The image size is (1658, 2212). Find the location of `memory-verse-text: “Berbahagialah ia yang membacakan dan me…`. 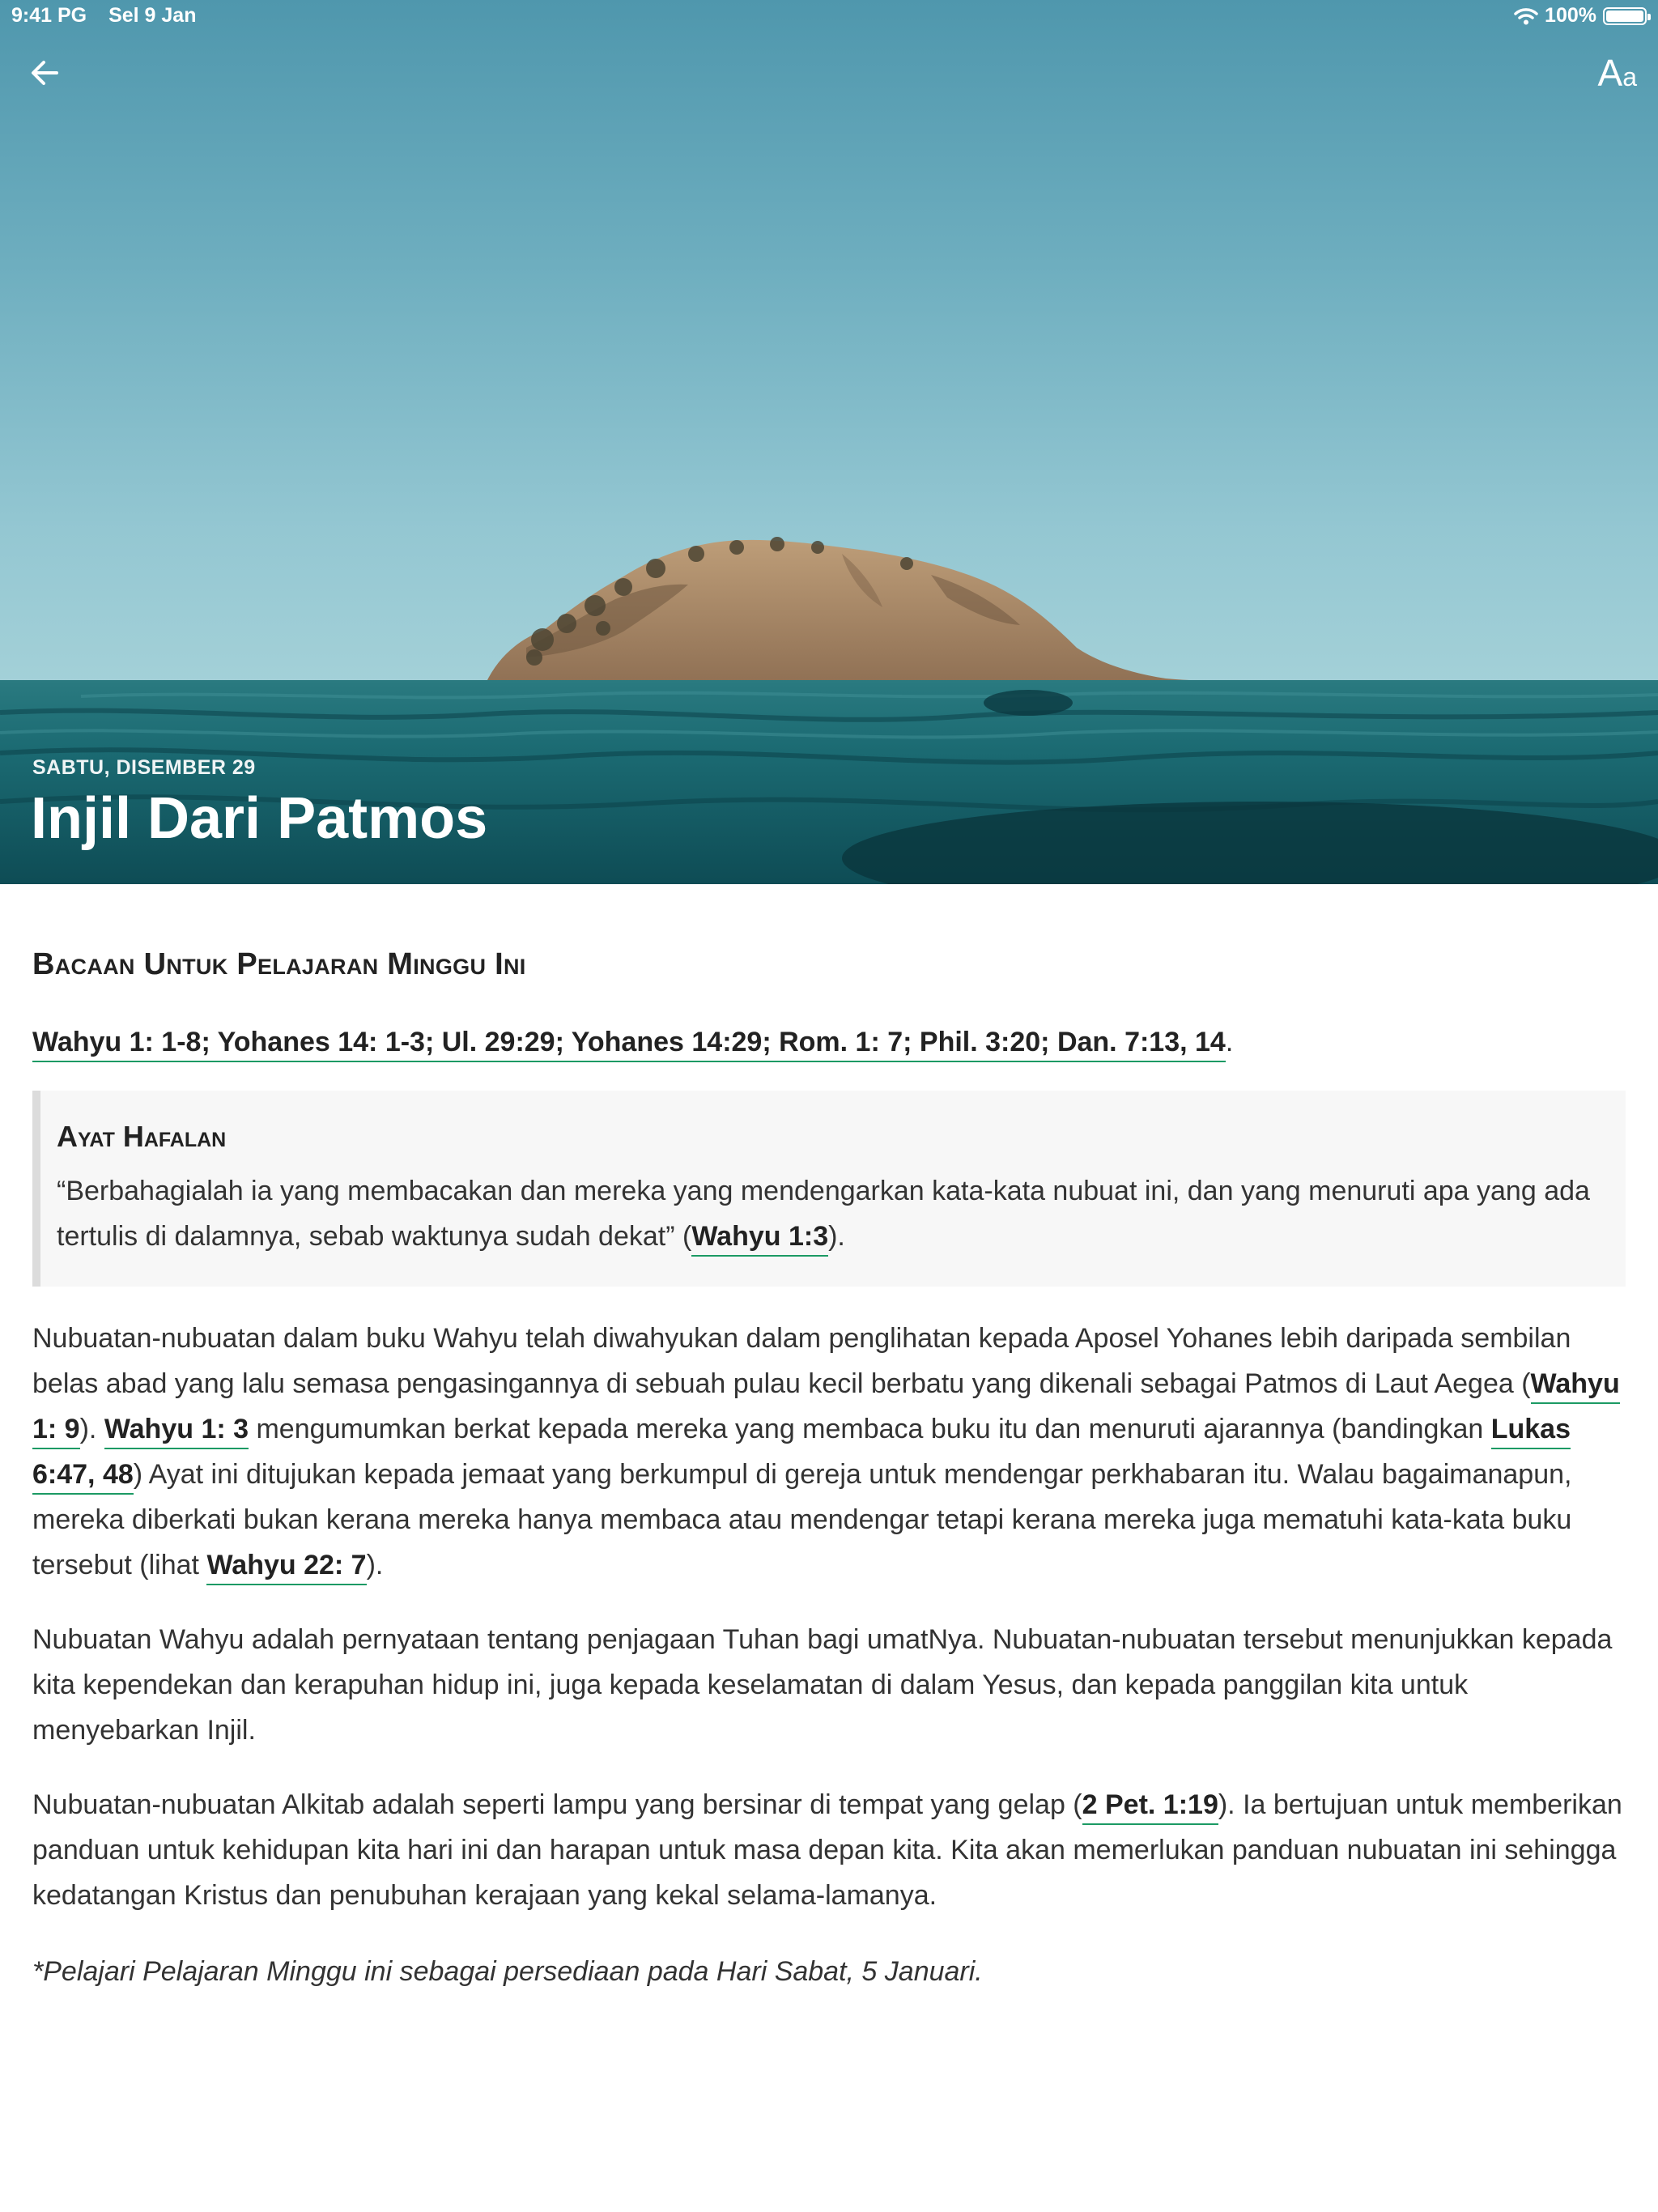

memory-verse-text: “Berbahagialah ia yang membacakan dan me… is located at coordinates (830, 1213).